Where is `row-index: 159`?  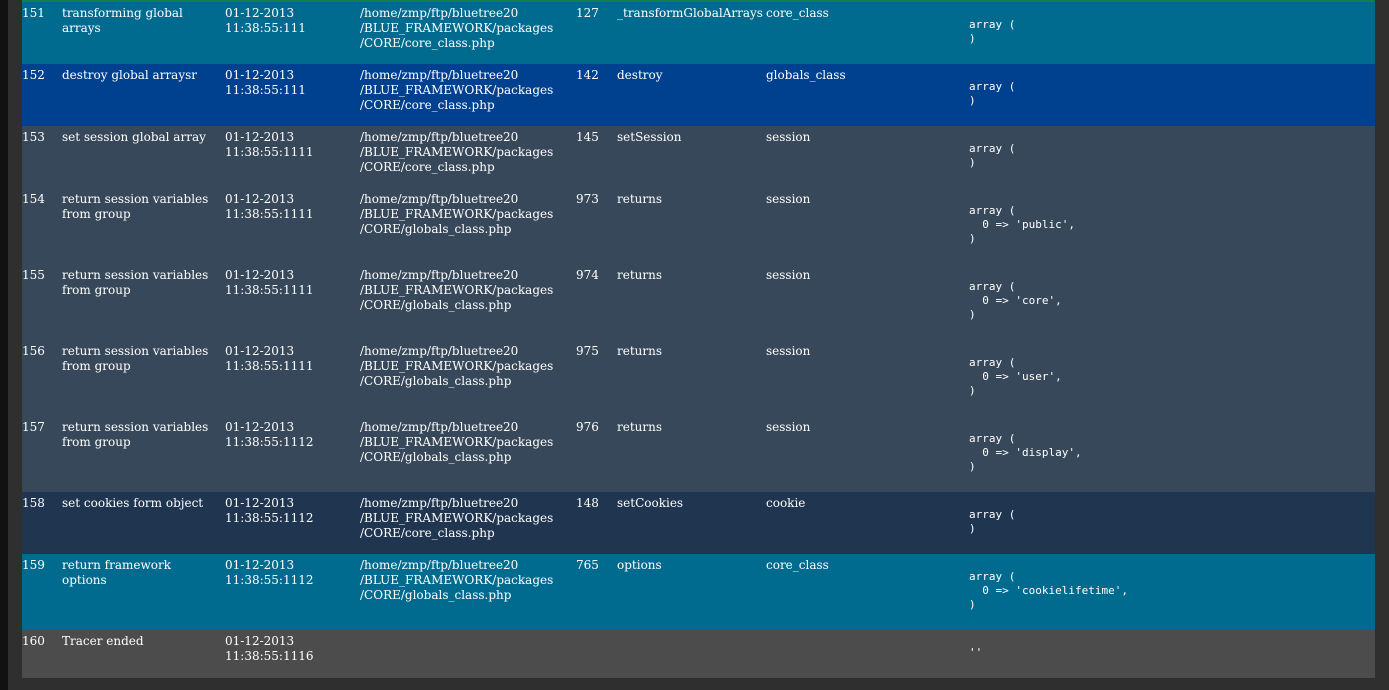
row-index: 159 is located at coordinates (33, 565).